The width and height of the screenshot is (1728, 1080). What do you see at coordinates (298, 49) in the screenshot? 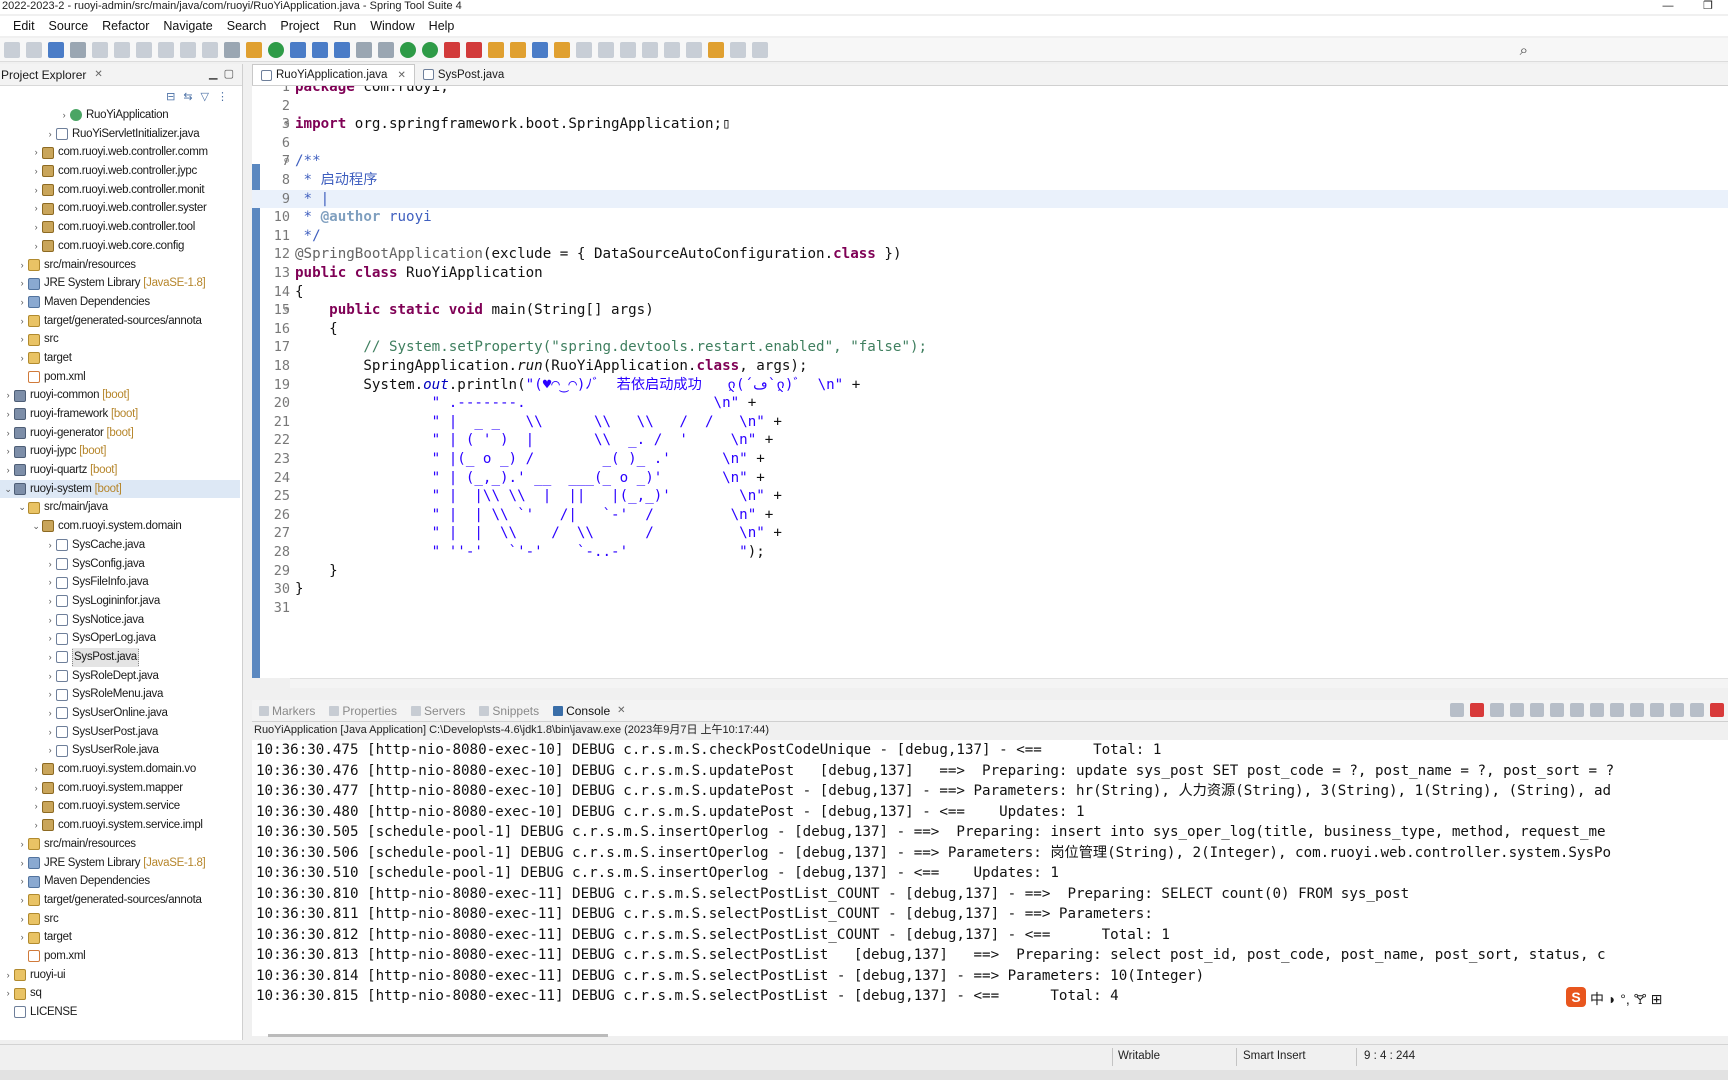
I see `new-spring-project-icon` at bounding box center [298, 49].